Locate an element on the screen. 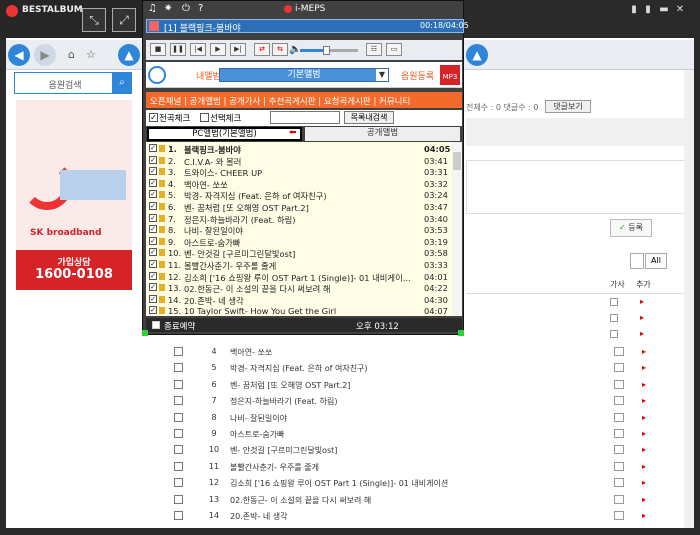  volume-knob is located at coordinates (327, 50).